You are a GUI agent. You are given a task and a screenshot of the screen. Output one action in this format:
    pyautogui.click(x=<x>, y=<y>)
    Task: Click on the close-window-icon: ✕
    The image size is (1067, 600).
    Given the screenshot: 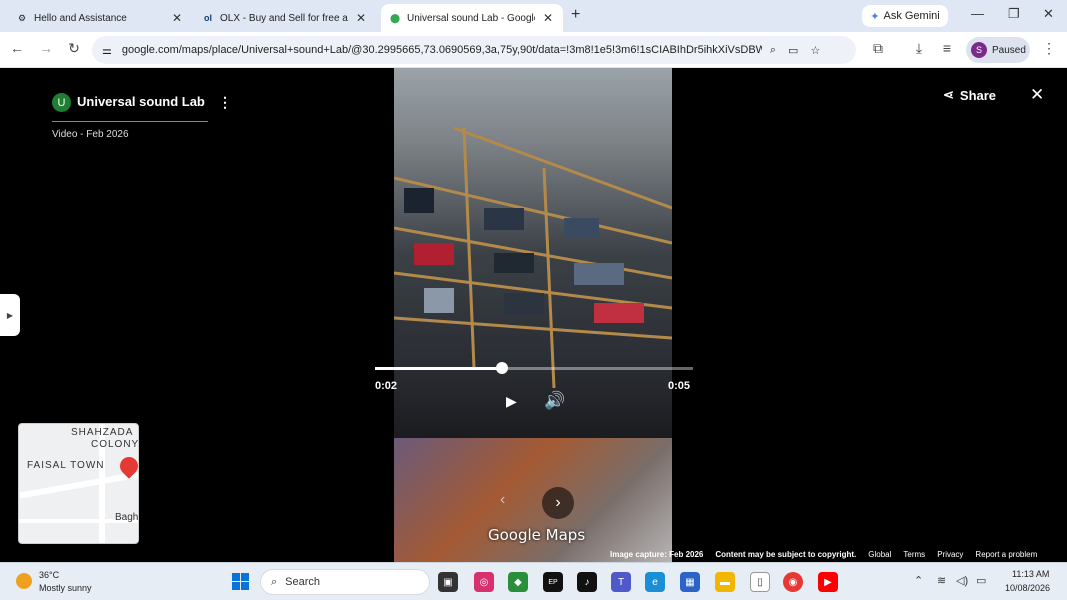 What is the action you would take?
    pyautogui.click(x=1048, y=14)
    